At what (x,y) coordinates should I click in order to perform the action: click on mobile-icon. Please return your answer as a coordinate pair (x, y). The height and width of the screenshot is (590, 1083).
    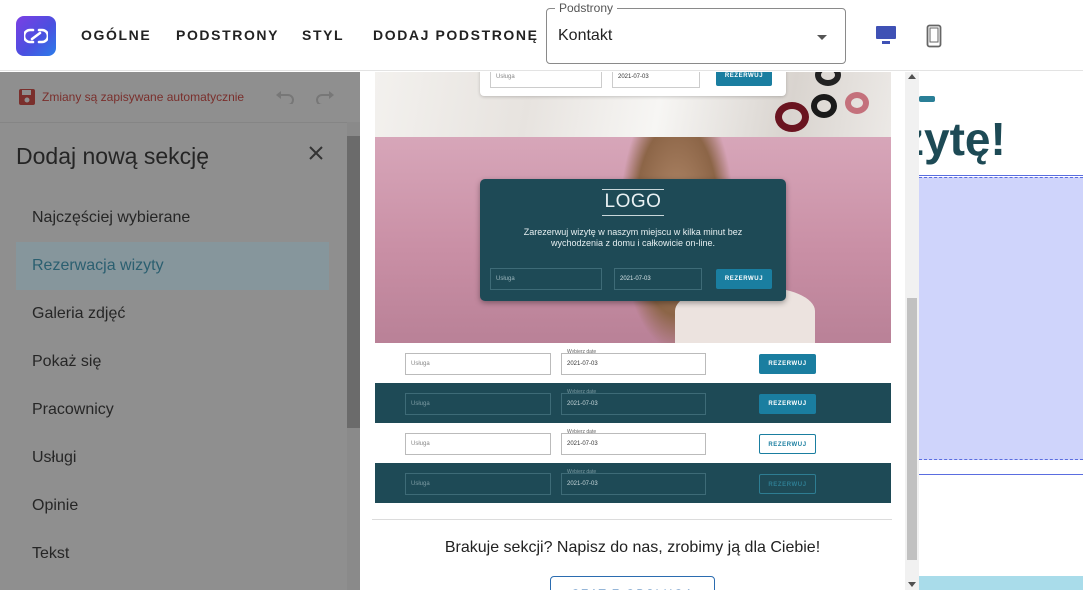
    Looking at the image, I should click on (934, 36).